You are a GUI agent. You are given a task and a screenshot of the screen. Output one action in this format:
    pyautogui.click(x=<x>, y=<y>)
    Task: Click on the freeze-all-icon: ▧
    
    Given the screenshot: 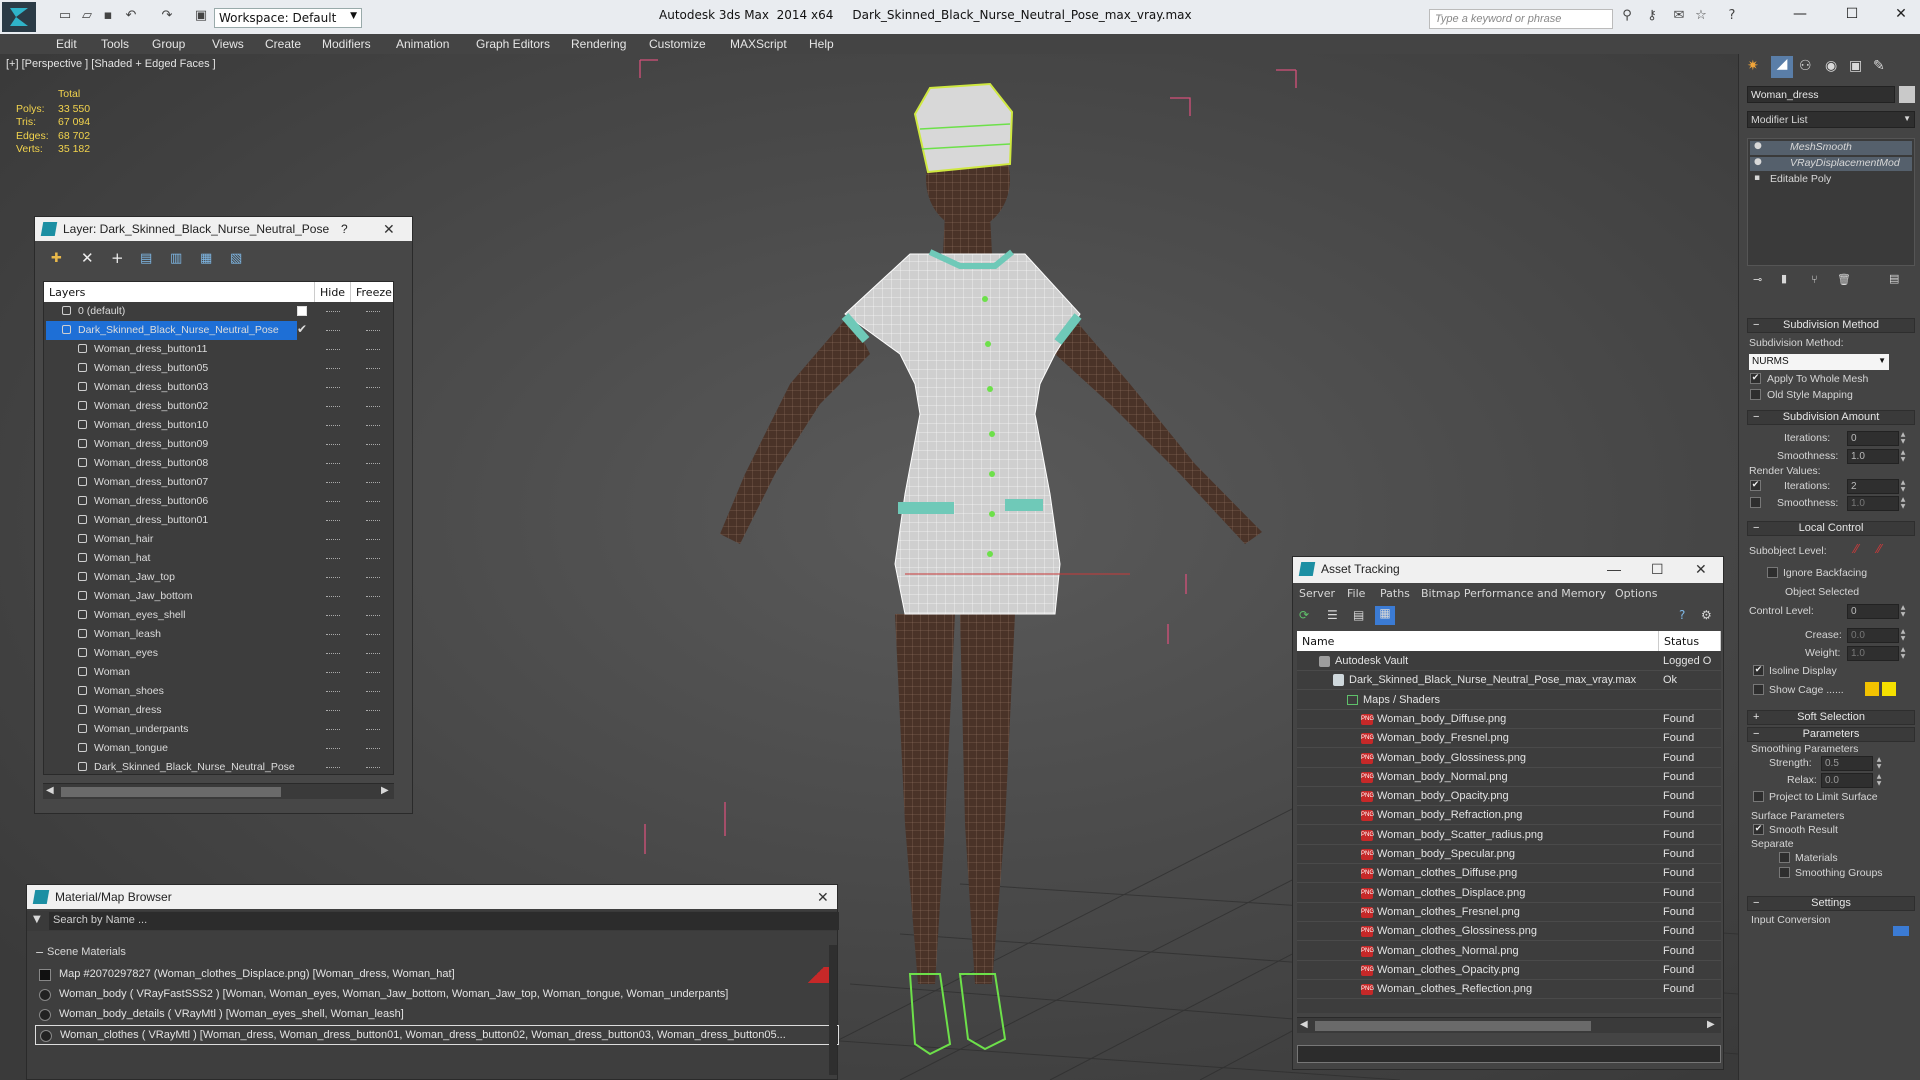 What is the action you would take?
    pyautogui.click(x=236, y=258)
    